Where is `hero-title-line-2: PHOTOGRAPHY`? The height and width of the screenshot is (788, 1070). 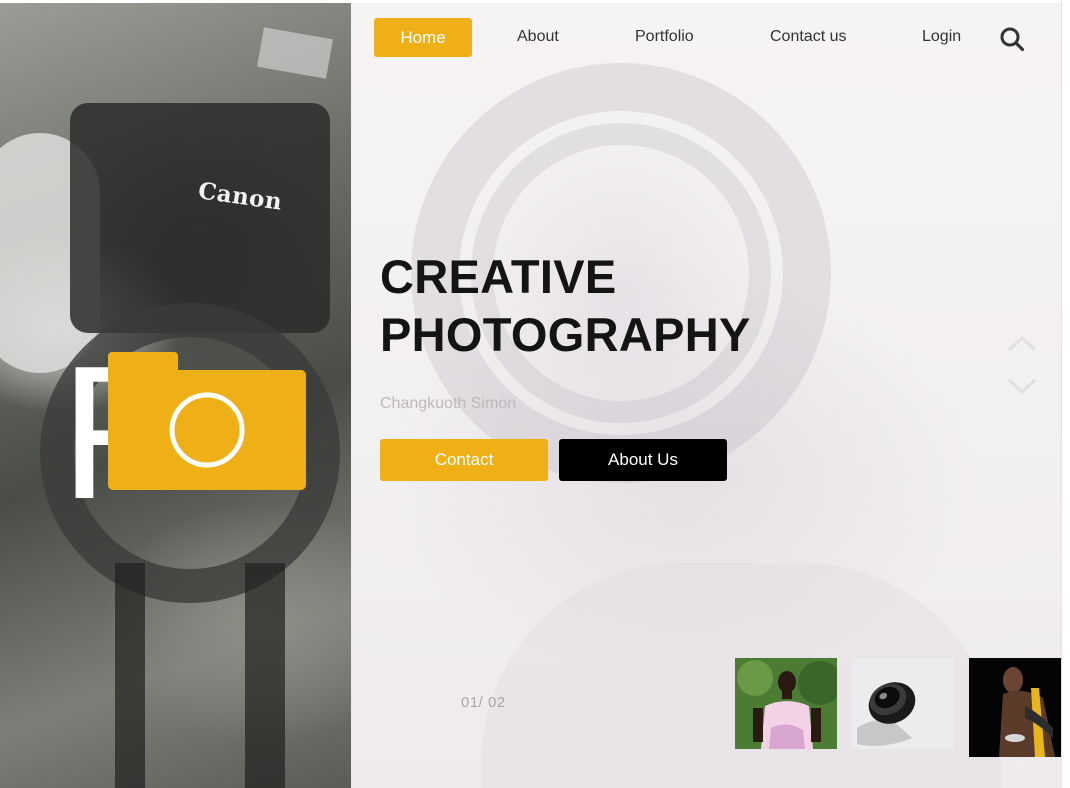
hero-title-line-2: PHOTOGRAPHY is located at coordinates (565, 334).